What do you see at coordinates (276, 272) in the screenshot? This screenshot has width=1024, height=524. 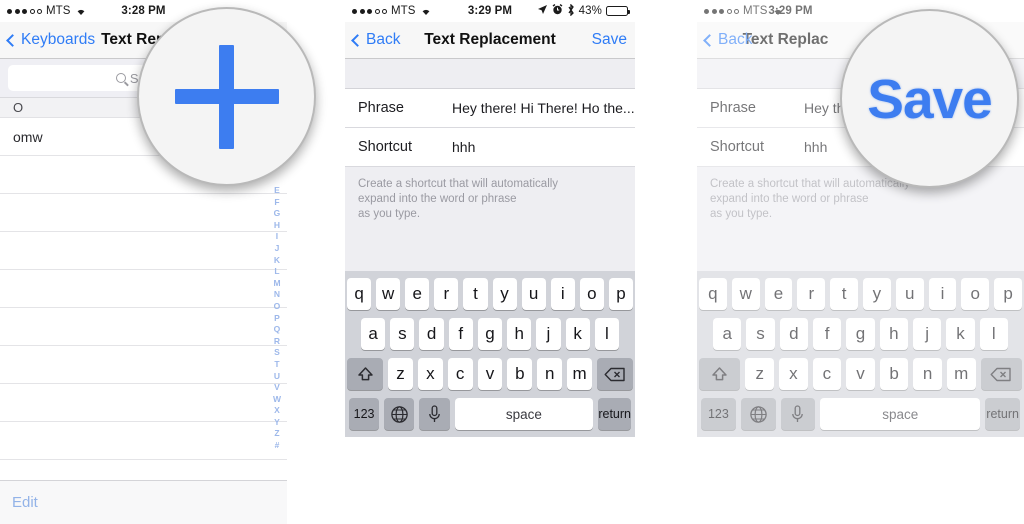 I see `index-letter: L` at bounding box center [276, 272].